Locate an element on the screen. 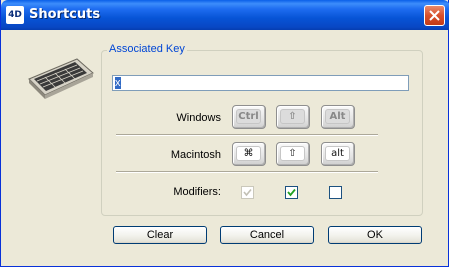 The height and width of the screenshot is (267, 449). alt-key-label: Alt is located at coordinates (337, 116).